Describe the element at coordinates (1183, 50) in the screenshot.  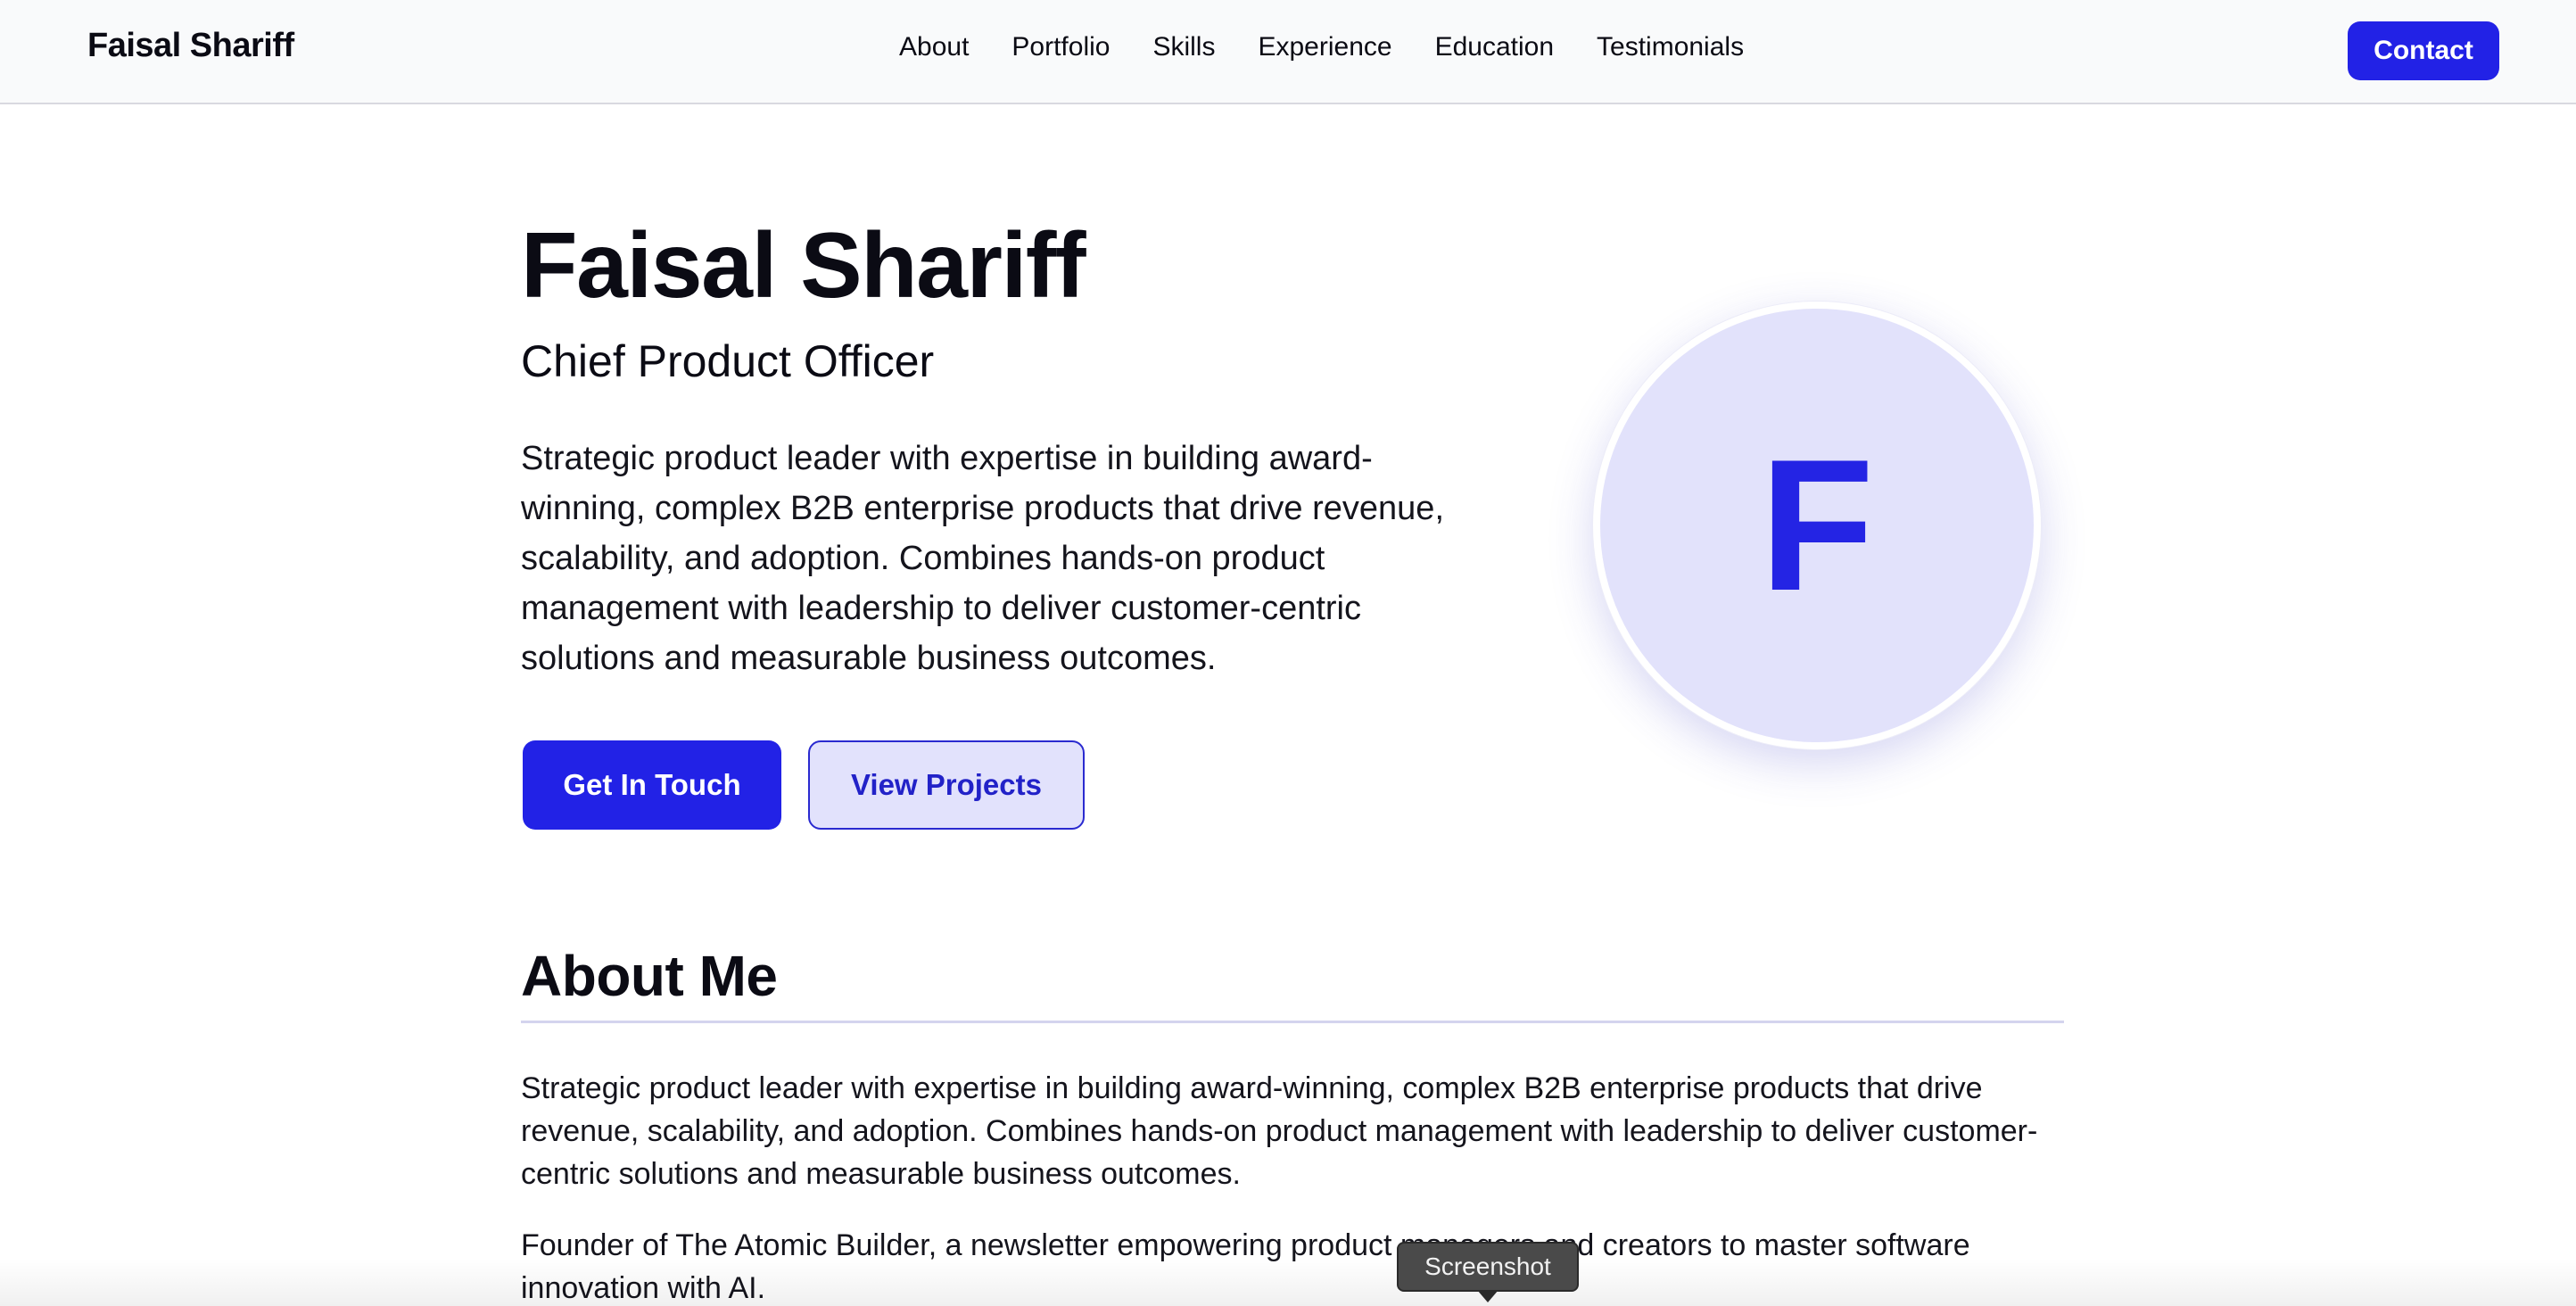
I see `nav-link-skills: Skills` at that location.